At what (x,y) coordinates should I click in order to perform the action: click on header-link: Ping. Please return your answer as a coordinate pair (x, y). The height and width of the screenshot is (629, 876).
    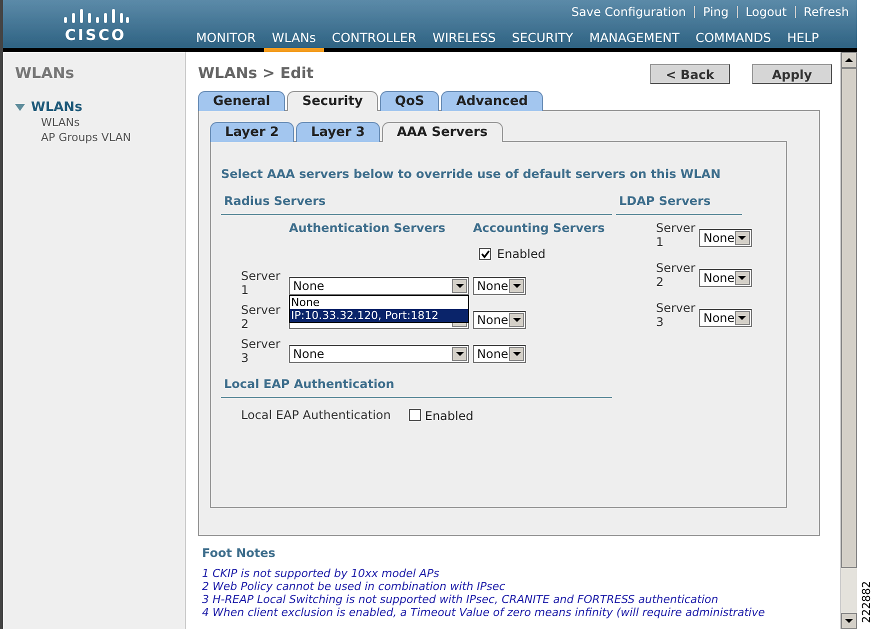
    Looking at the image, I should click on (716, 12).